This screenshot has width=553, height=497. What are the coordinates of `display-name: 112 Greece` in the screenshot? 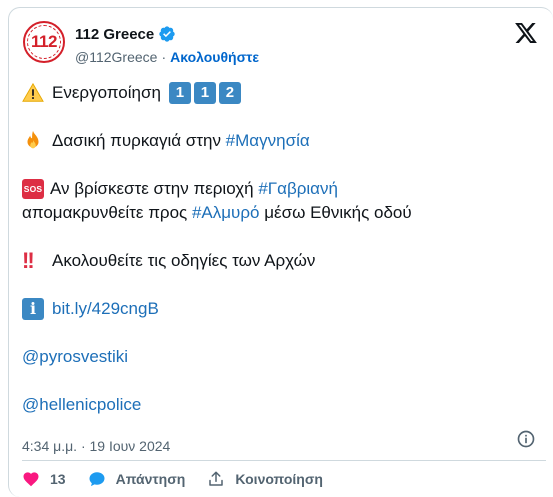 It's located at (114, 34).